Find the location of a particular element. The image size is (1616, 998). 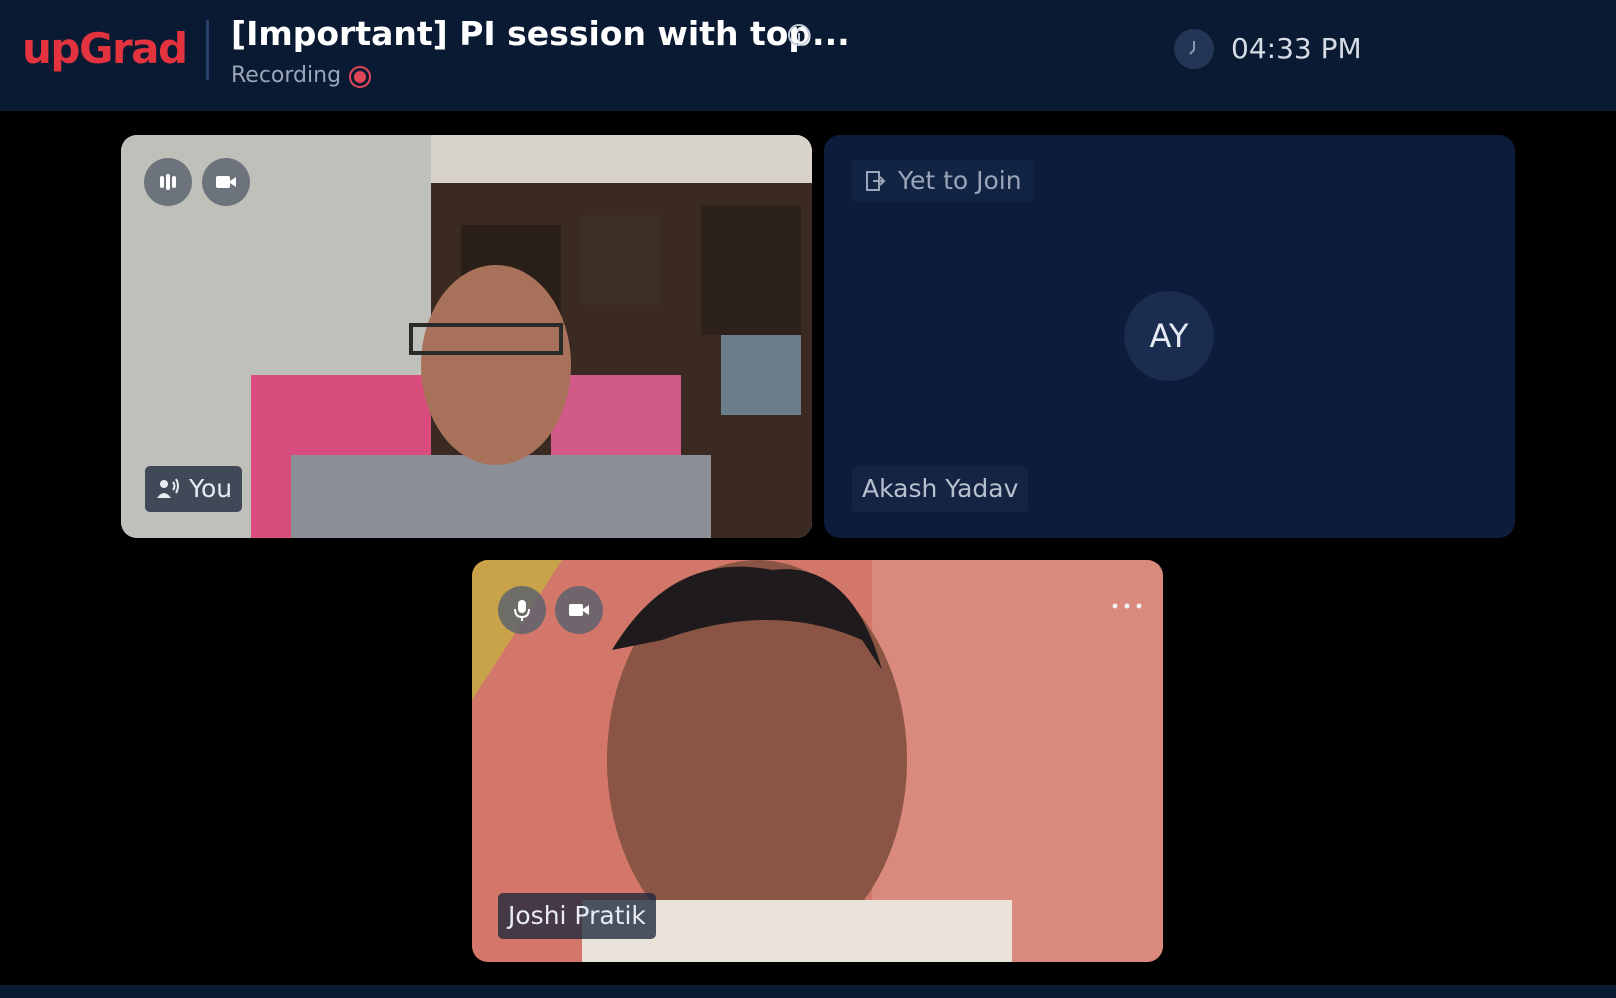

current-time: 04:33 PM is located at coordinates (1296, 48).